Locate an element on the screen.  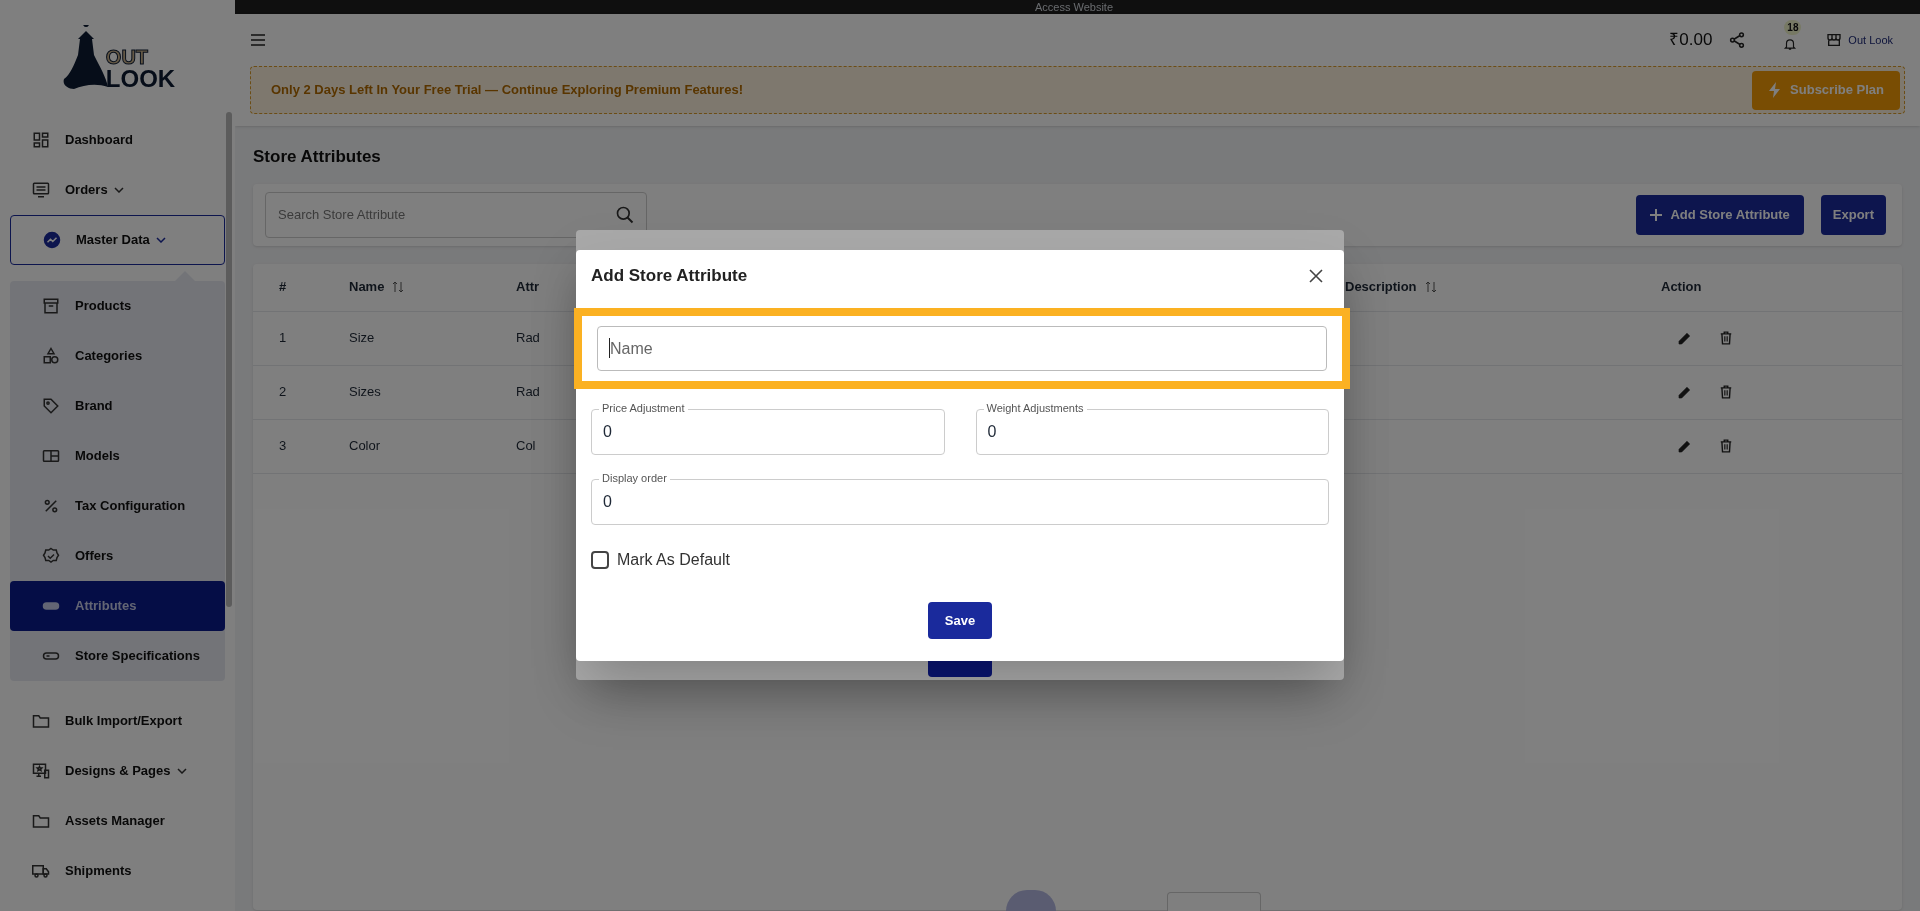
table-cell: 3 is located at coordinates (283, 446).